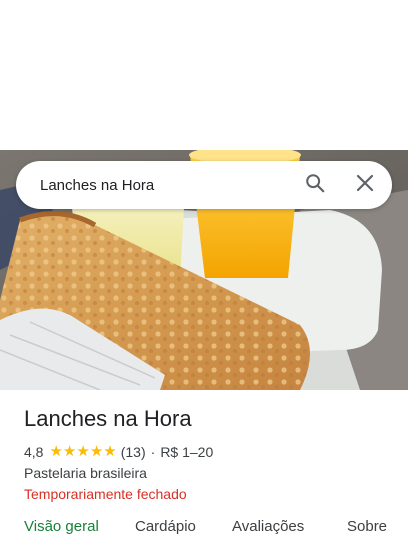 Image resolution: width=408 pixels, height=540 pixels. What do you see at coordinates (165, 526) in the screenshot?
I see `tab-menu: Cardápio` at bounding box center [165, 526].